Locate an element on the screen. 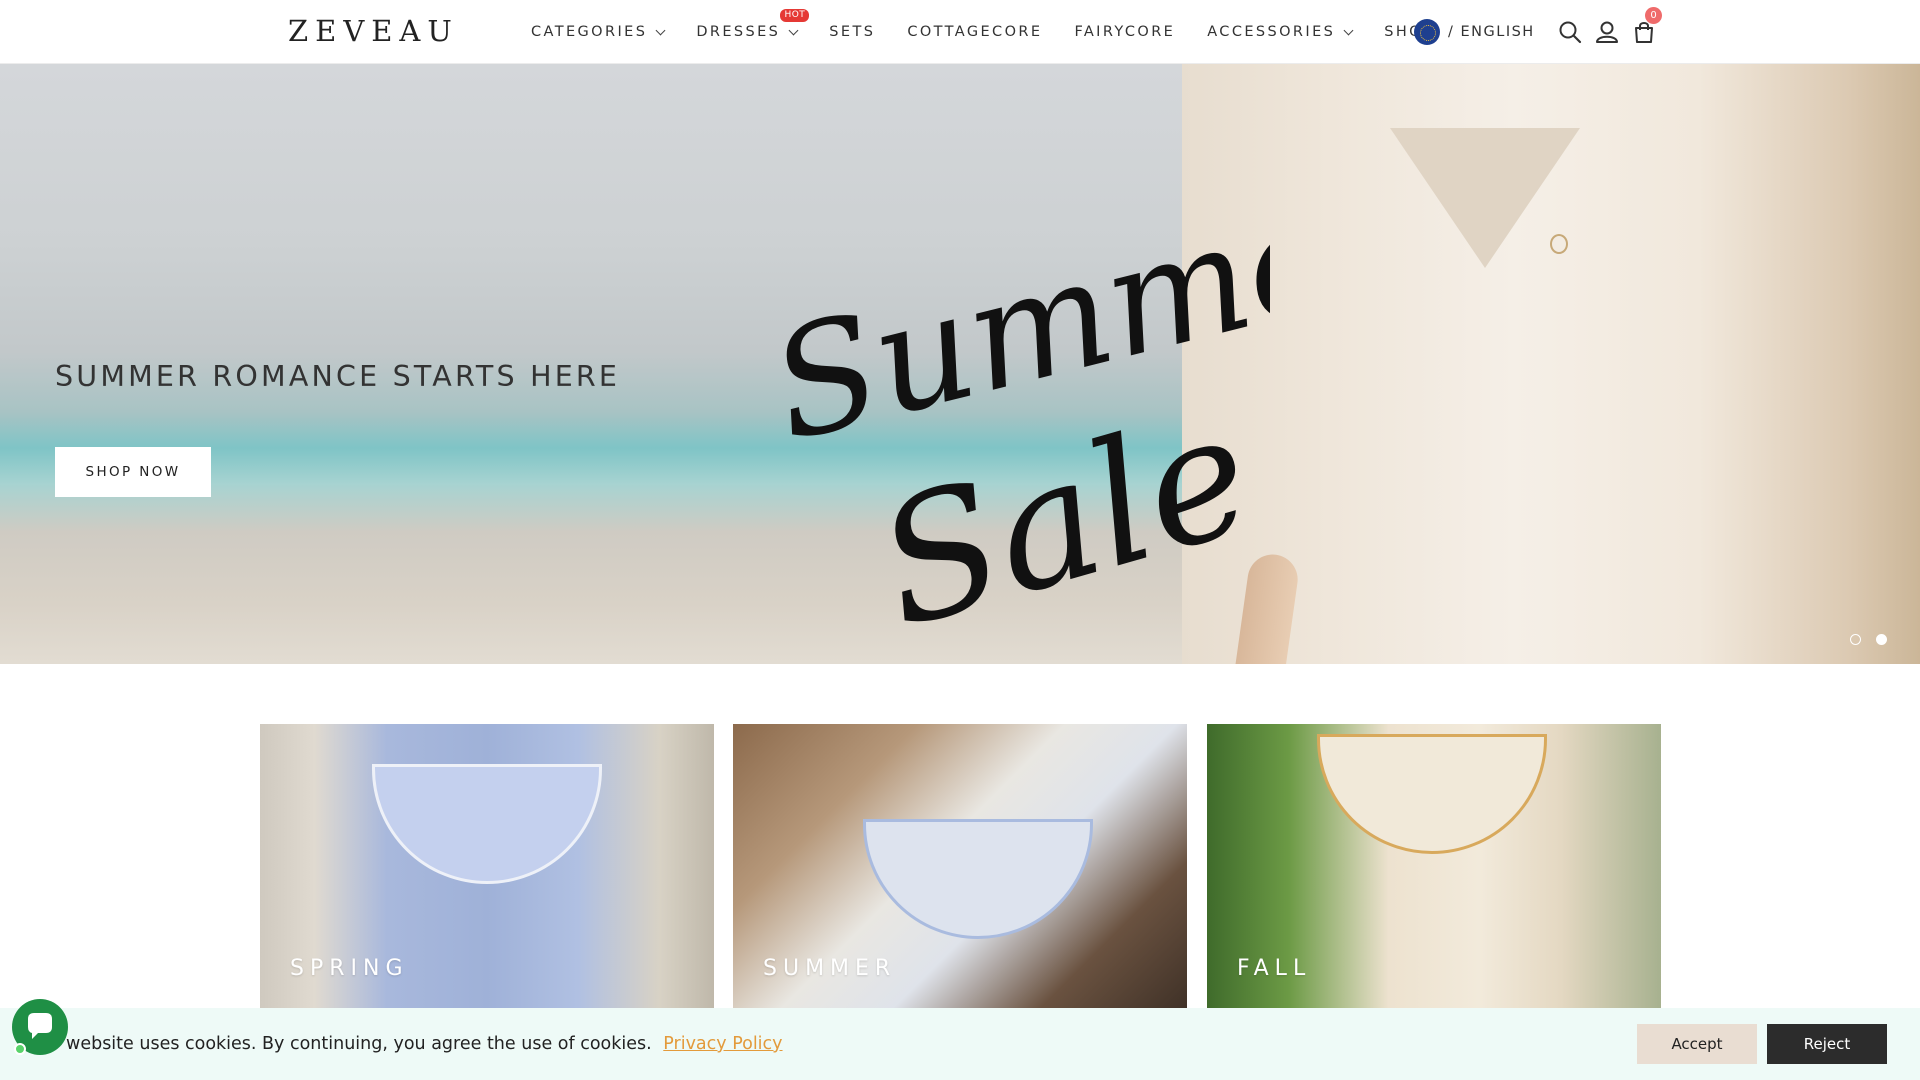 The image size is (1920, 1080). nav-sets-label: SETS is located at coordinates (852, 32).